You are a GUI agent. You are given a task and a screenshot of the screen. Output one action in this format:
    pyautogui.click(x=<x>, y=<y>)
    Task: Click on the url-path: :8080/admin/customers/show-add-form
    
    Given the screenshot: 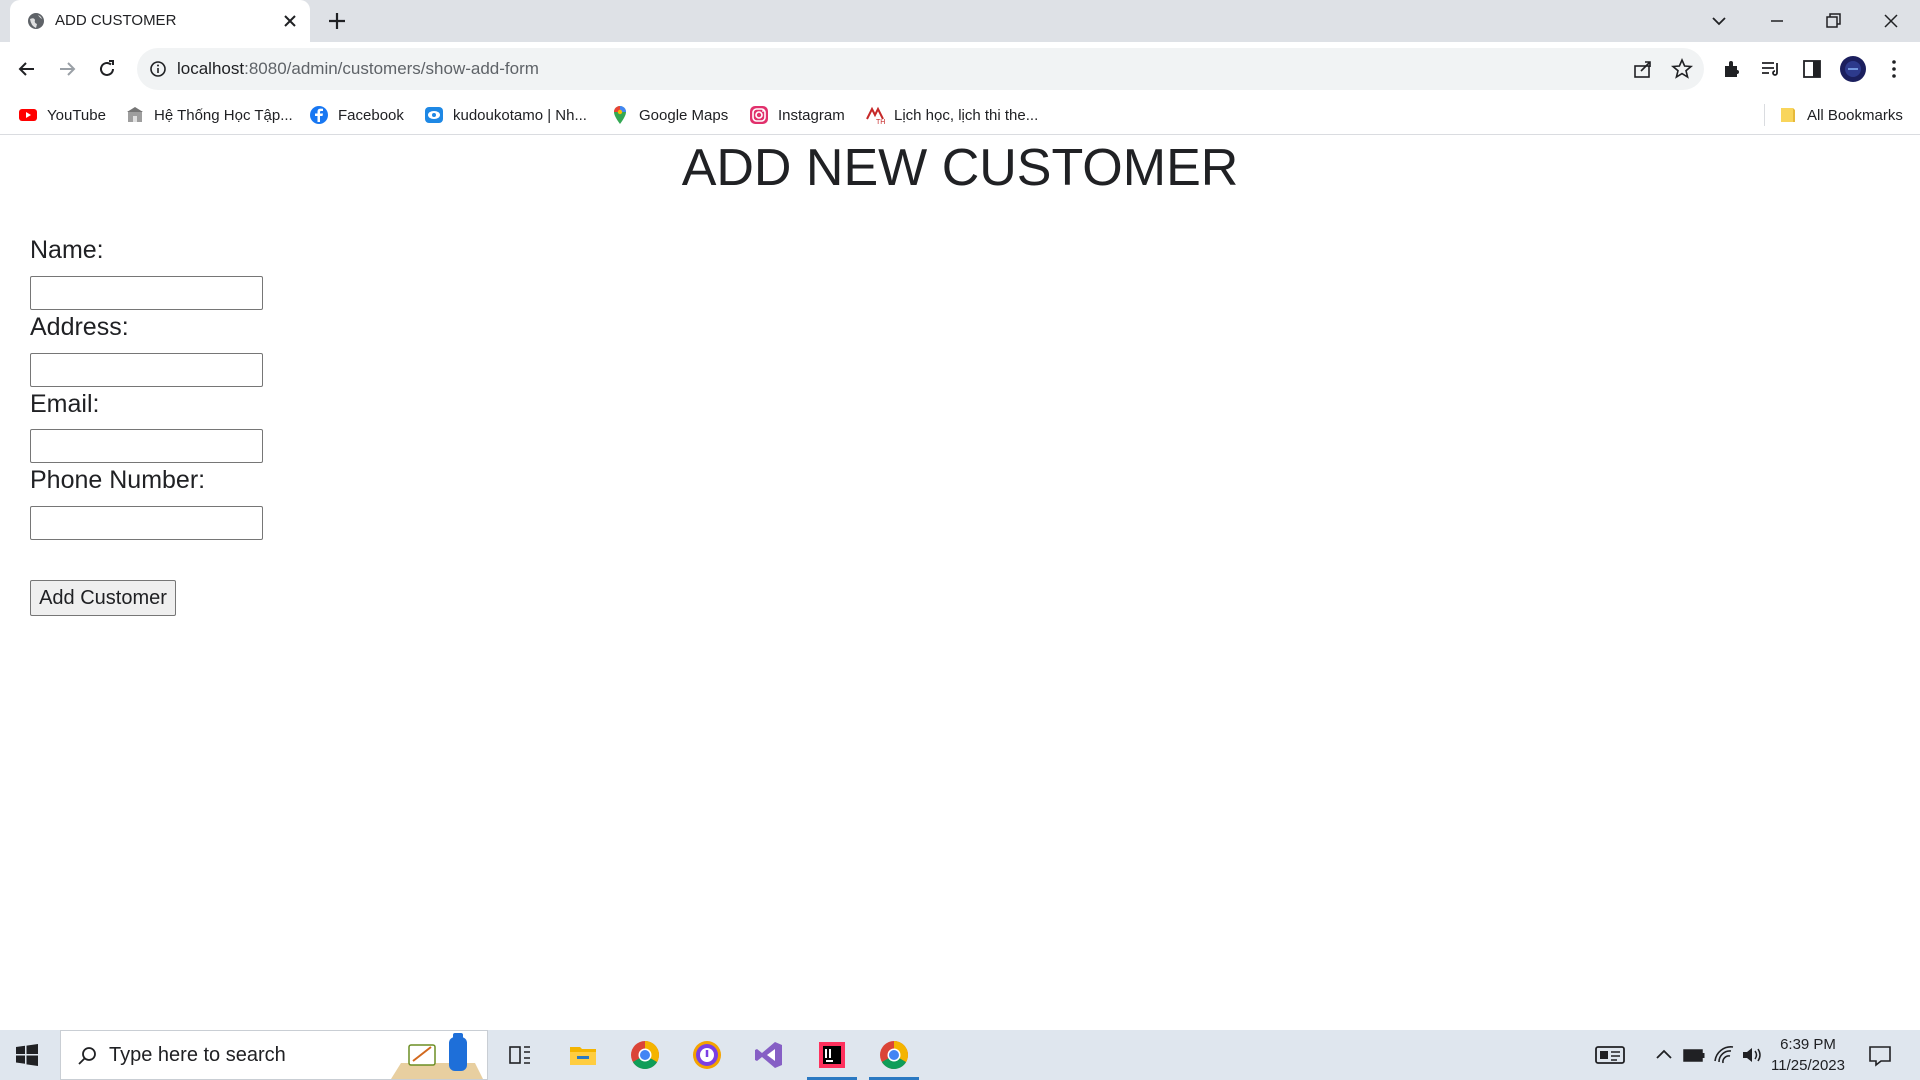 What is the action you would take?
    pyautogui.click(x=391, y=68)
    